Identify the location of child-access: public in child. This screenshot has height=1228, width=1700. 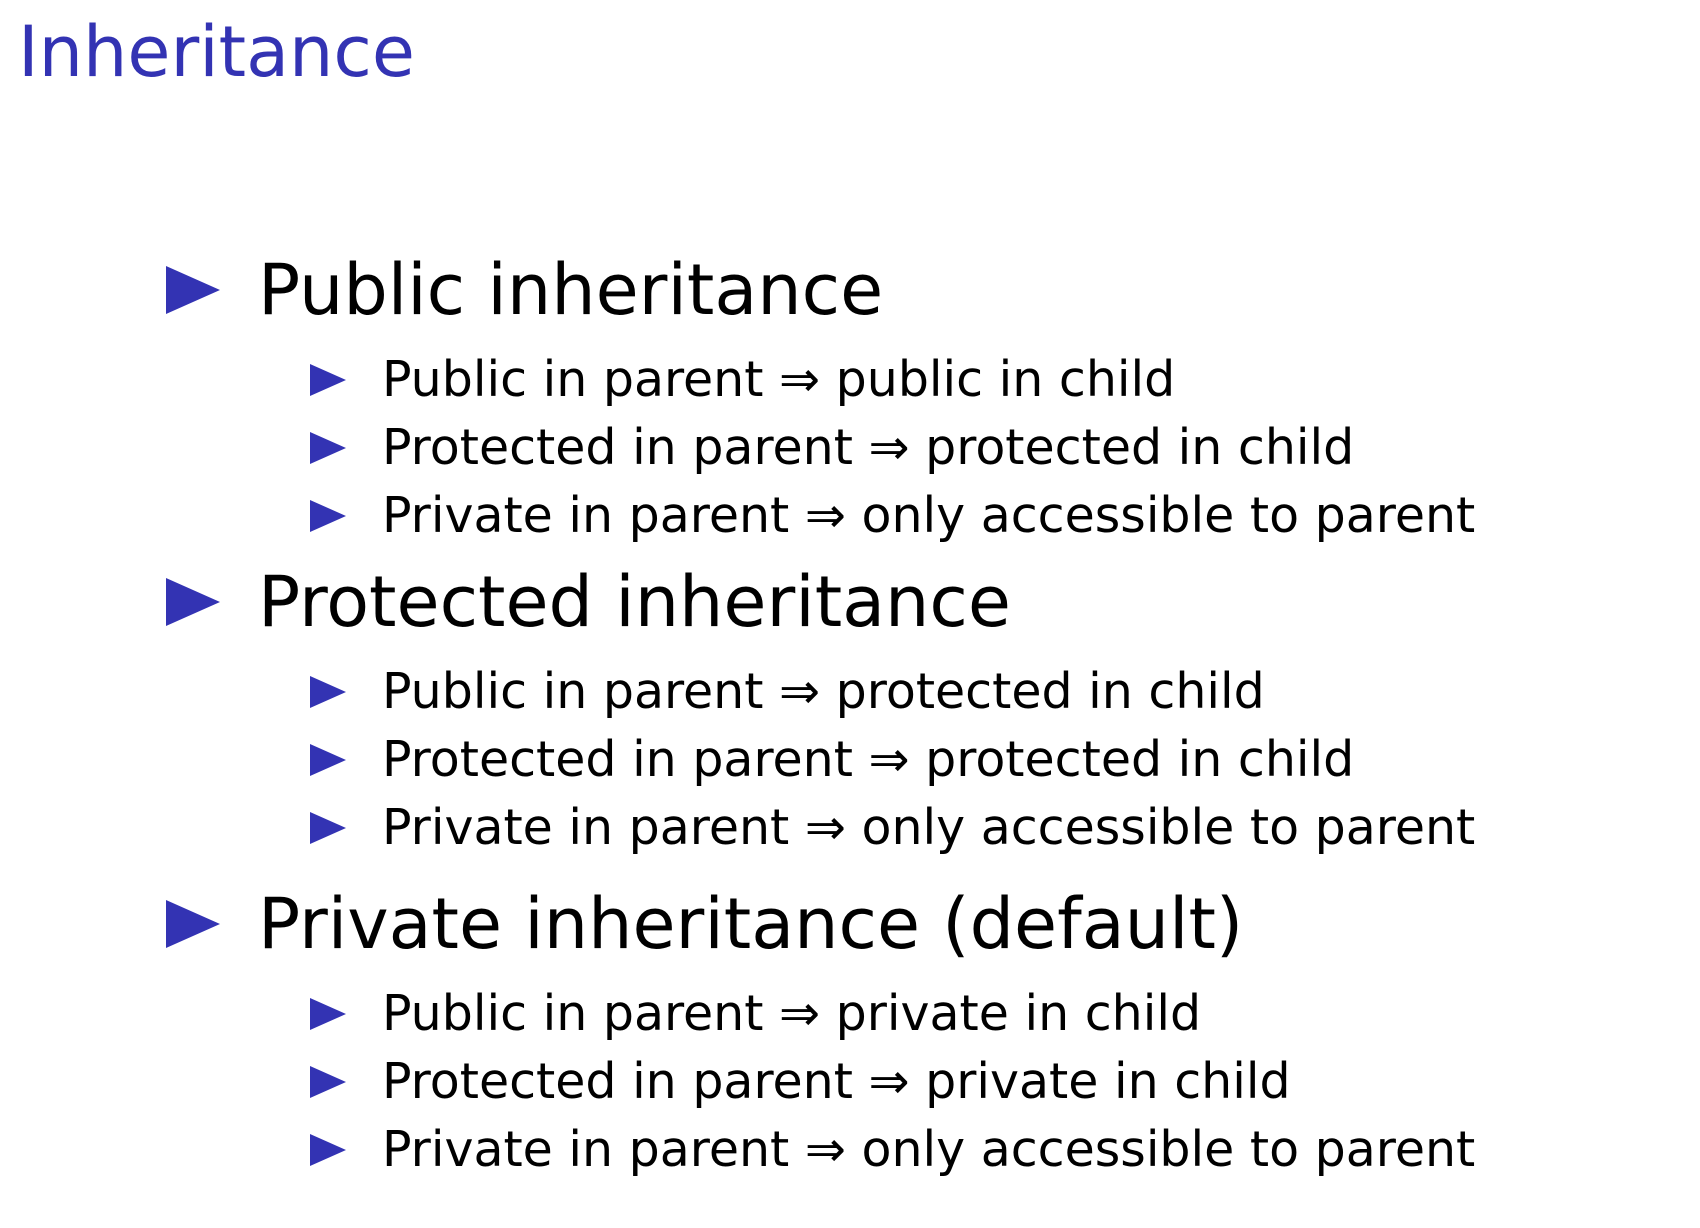
(1005, 379).